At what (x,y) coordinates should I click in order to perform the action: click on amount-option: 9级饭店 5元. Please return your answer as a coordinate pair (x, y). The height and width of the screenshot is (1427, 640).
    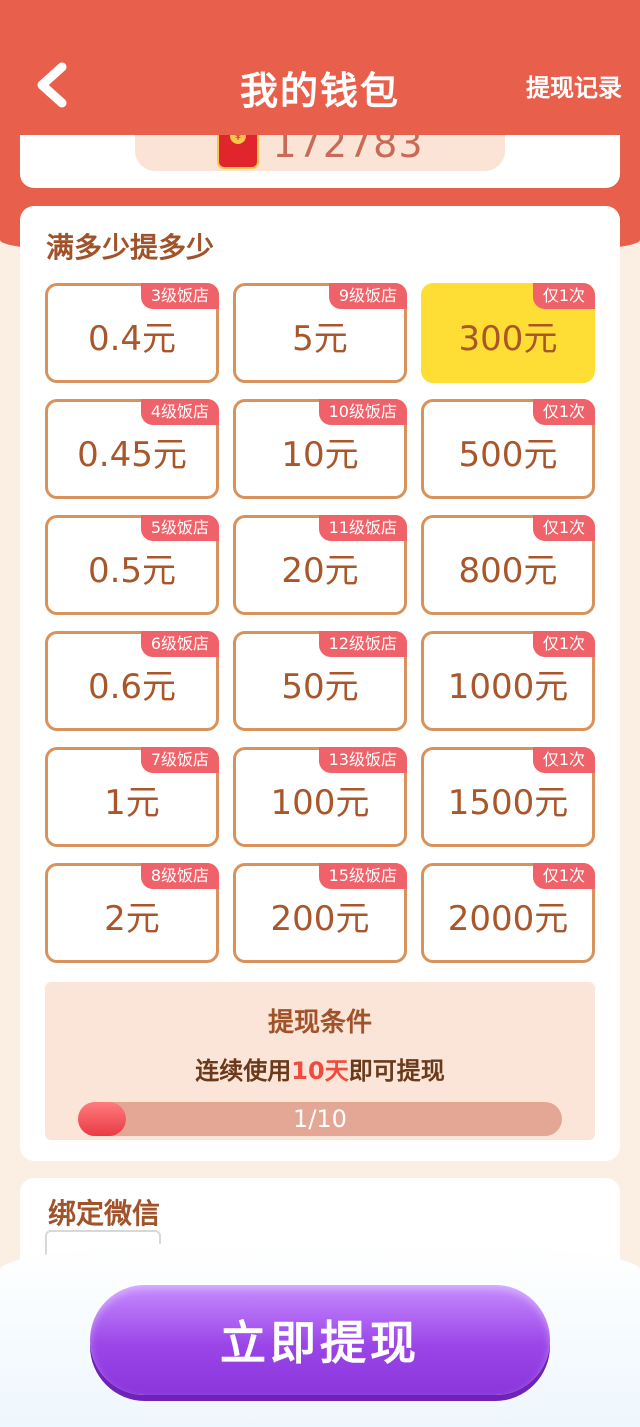
    Looking at the image, I should click on (320, 333).